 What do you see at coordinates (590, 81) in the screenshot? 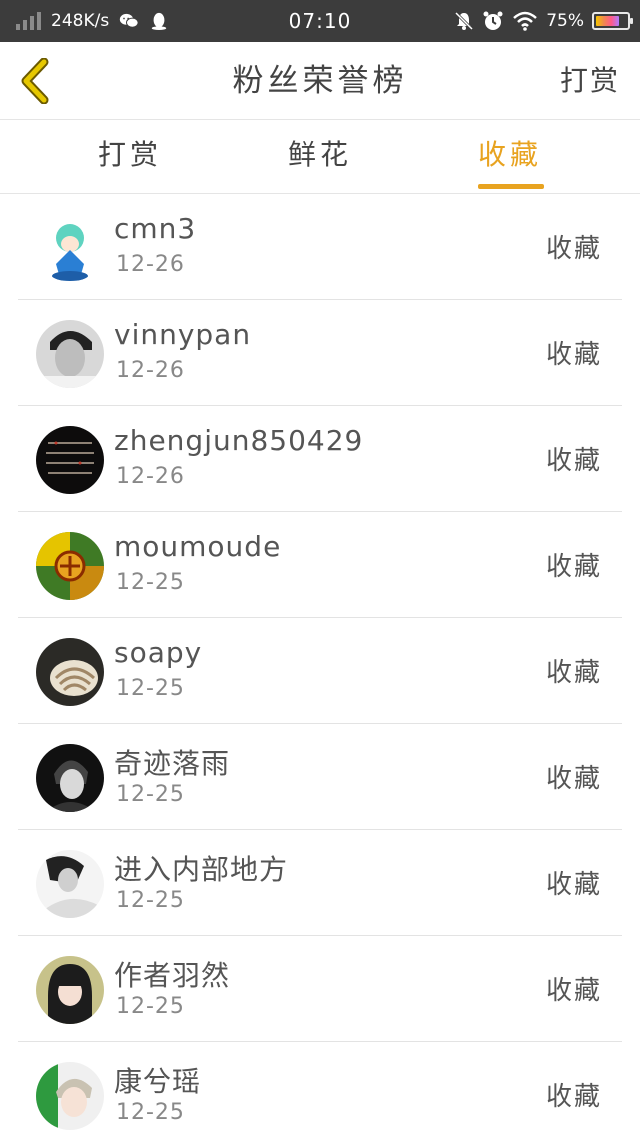
I see `reward-button: 打赏` at bounding box center [590, 81].